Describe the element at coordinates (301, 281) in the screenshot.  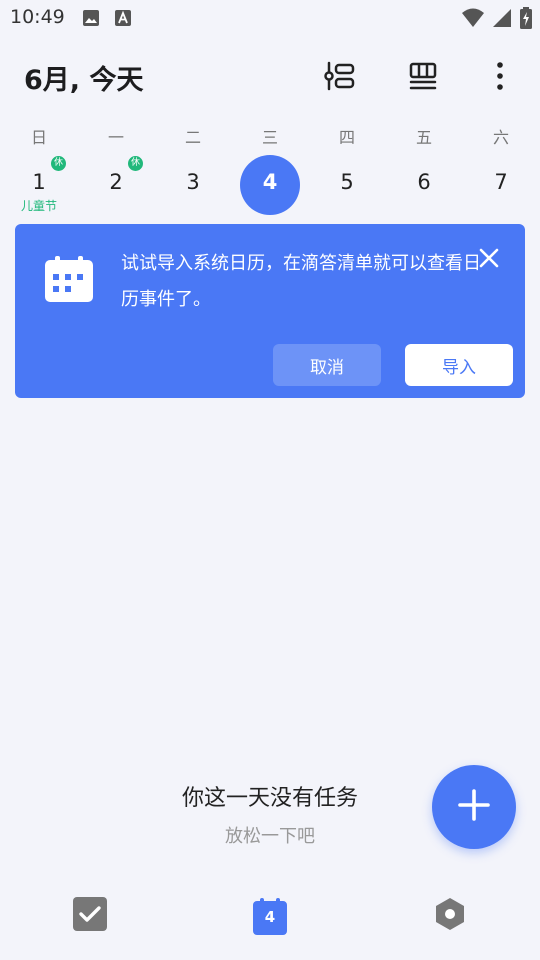
I see `banner-message: 试试导入系统日历，在滴答清单就可以查看日历事件了。` at that location.